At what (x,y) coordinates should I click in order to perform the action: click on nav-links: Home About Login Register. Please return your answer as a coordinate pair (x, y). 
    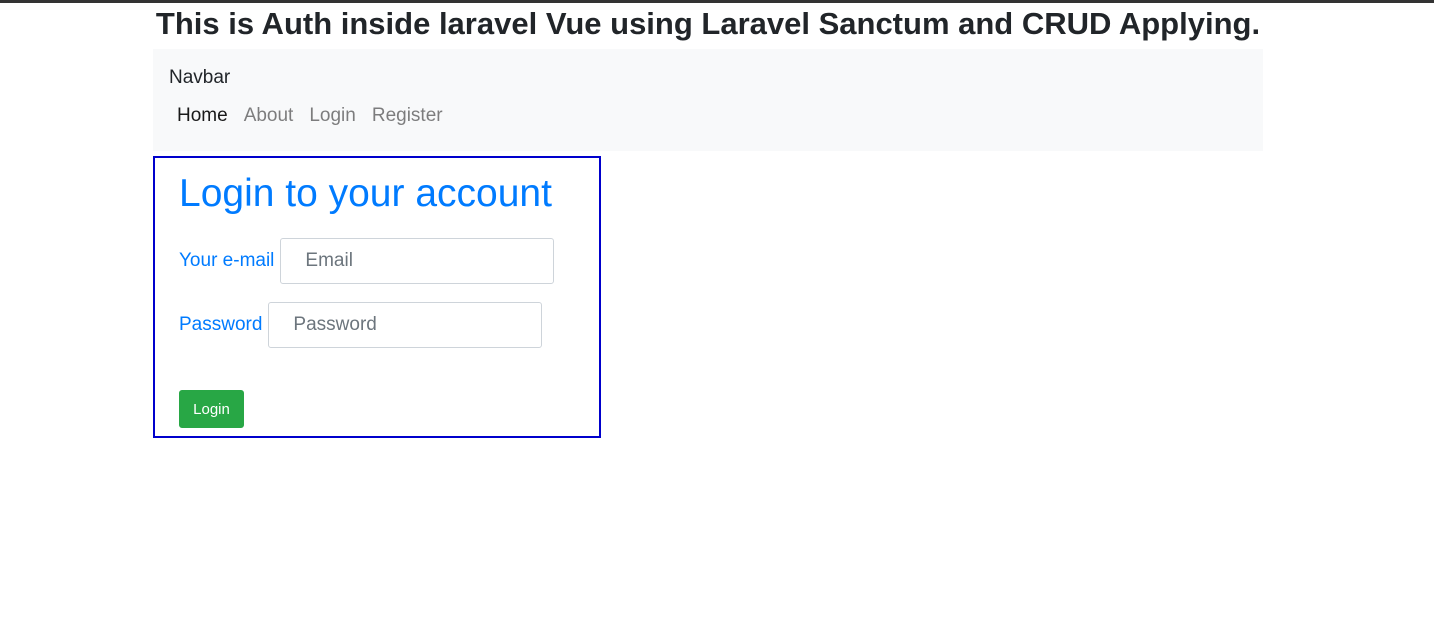
    Looking at the image, I should click on (310, 116).